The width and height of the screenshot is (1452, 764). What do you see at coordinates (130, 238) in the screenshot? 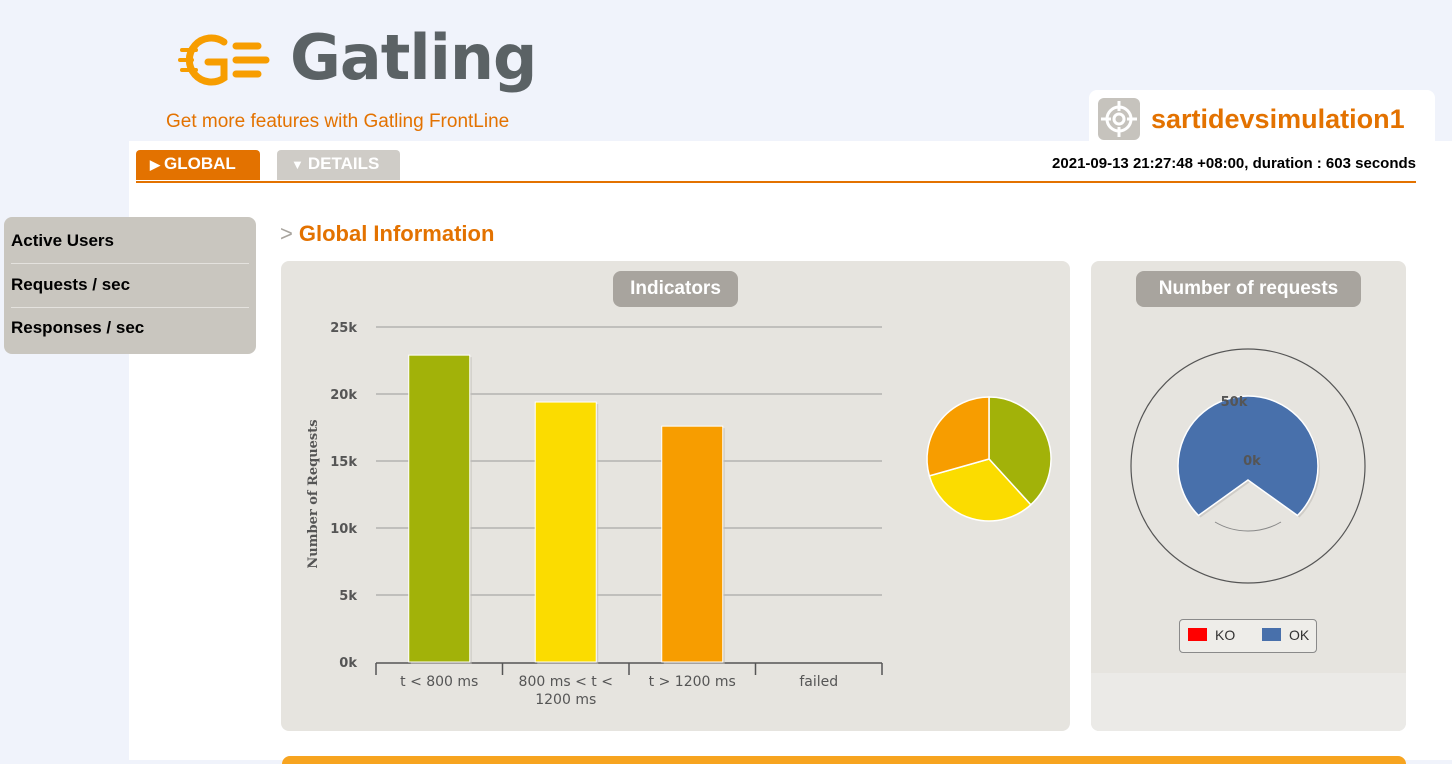
I see `sidebar-item-active-users: Active Users` at bounding box center [130, 238].